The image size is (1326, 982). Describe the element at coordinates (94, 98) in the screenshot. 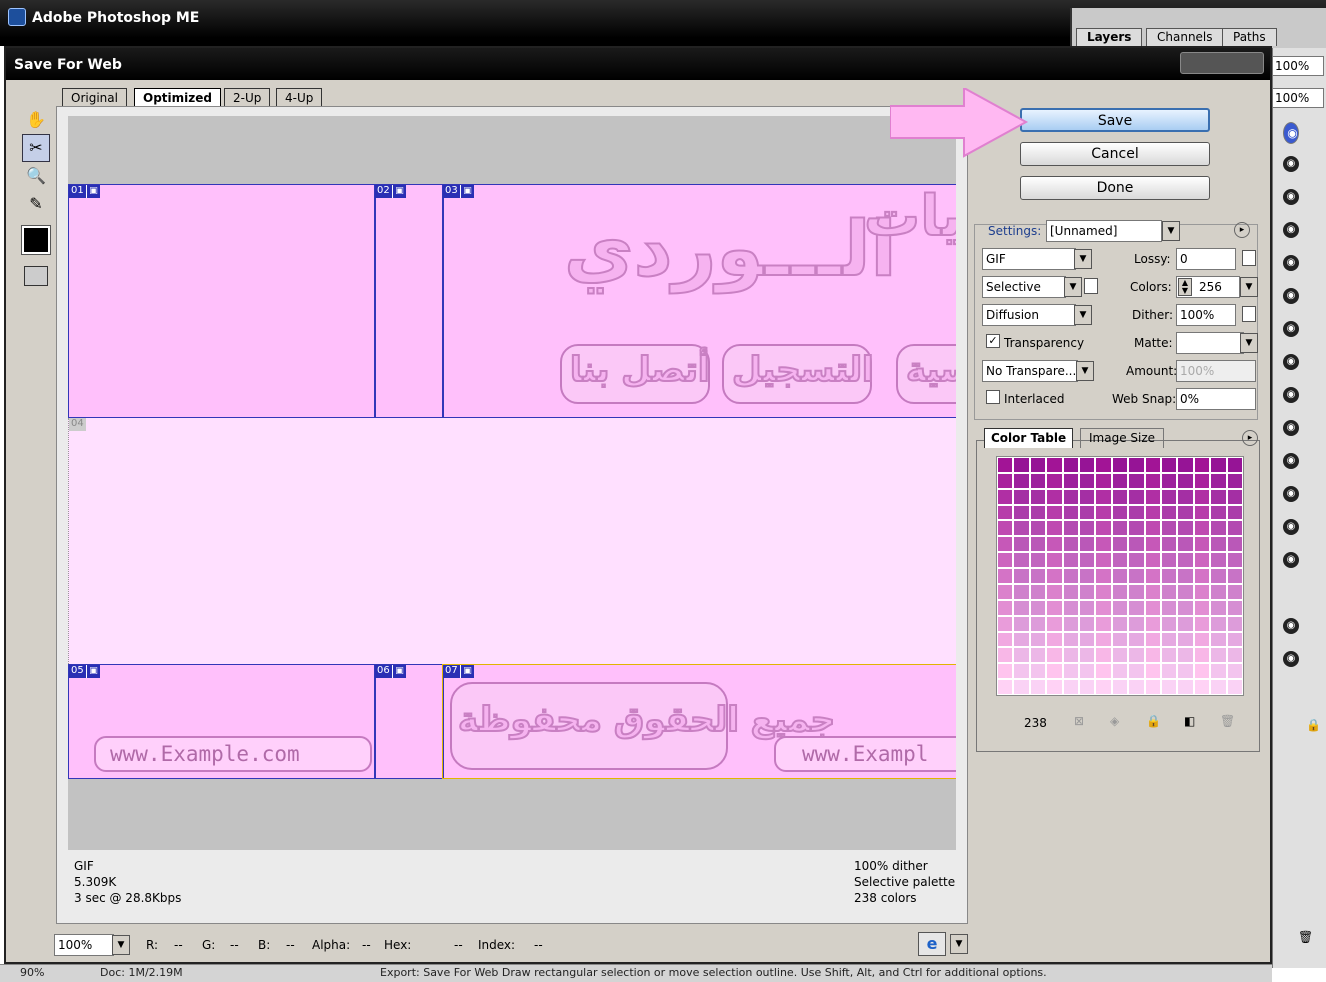

I see `tab-original: Original` at that location.